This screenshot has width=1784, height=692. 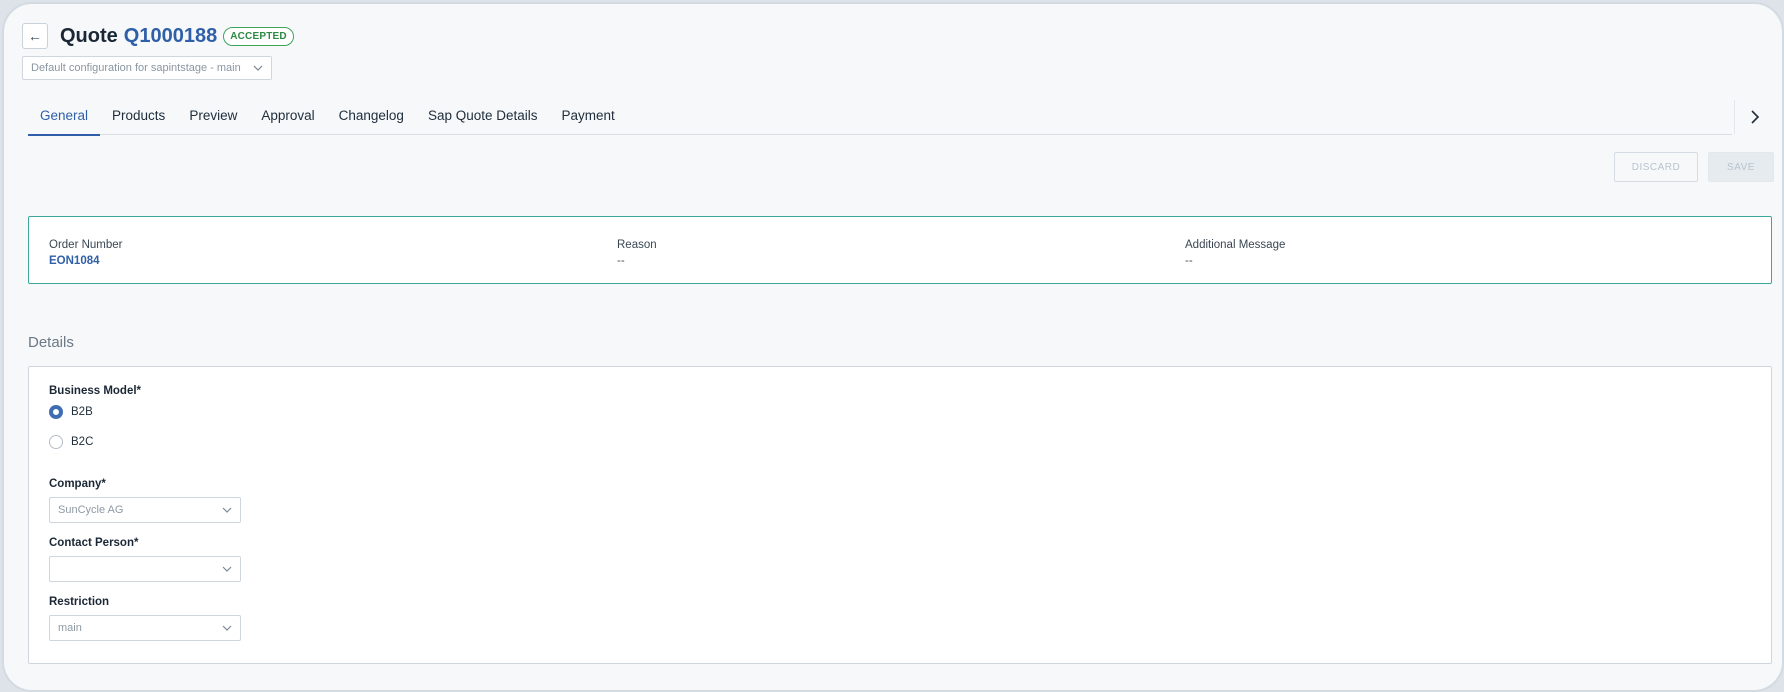 What do you see at coordinates (91, 510) in the screenshot?
I see `company-select-value: SunCycle AG` at bounding box center [91, 510].